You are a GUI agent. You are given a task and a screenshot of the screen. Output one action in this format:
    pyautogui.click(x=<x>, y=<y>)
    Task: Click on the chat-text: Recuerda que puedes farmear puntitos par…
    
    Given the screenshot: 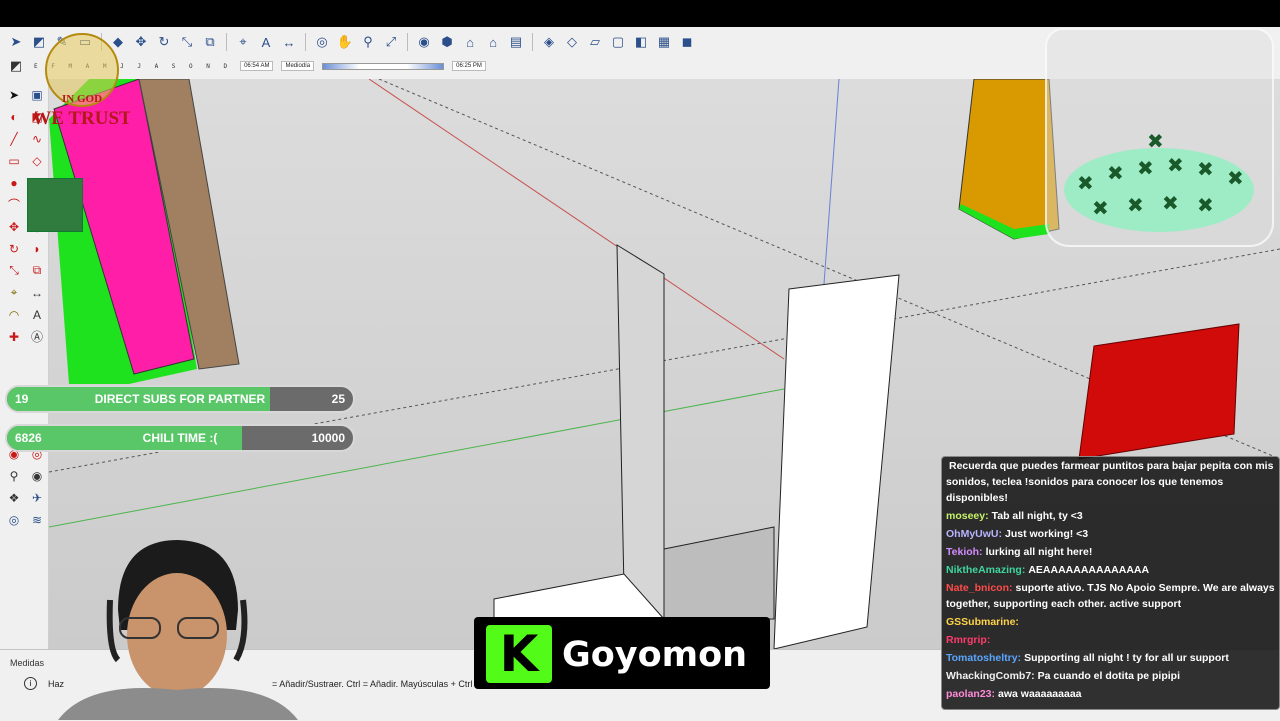 What is the action you would take?
    pyautogui.click(x=1110, y=482)
    